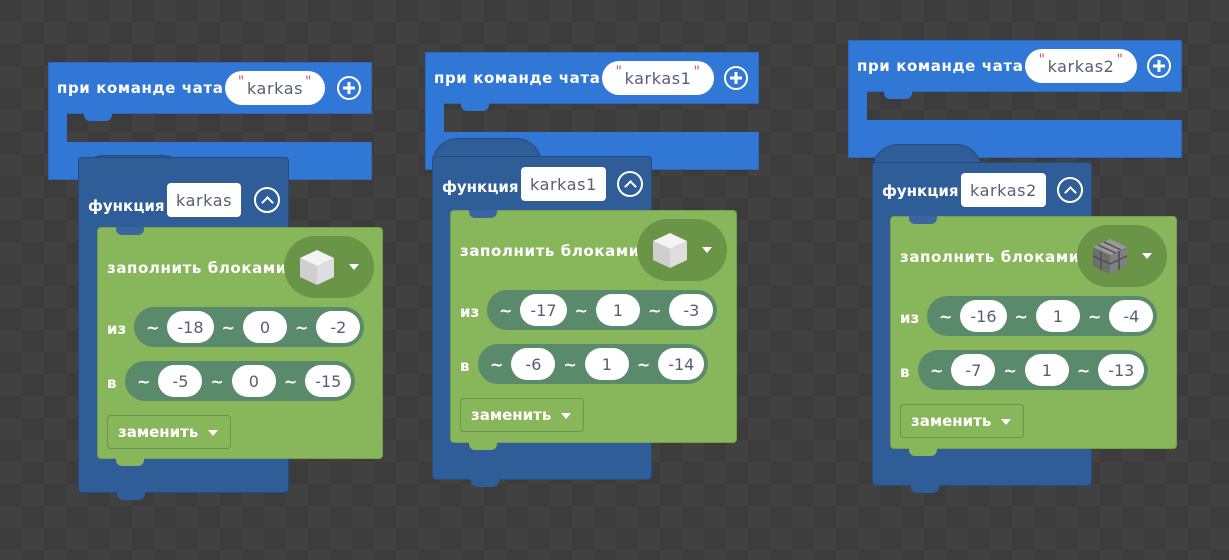  Describe the element at coordinates (533, 364) in the screenshot. I see `x-input: -6` at that location.